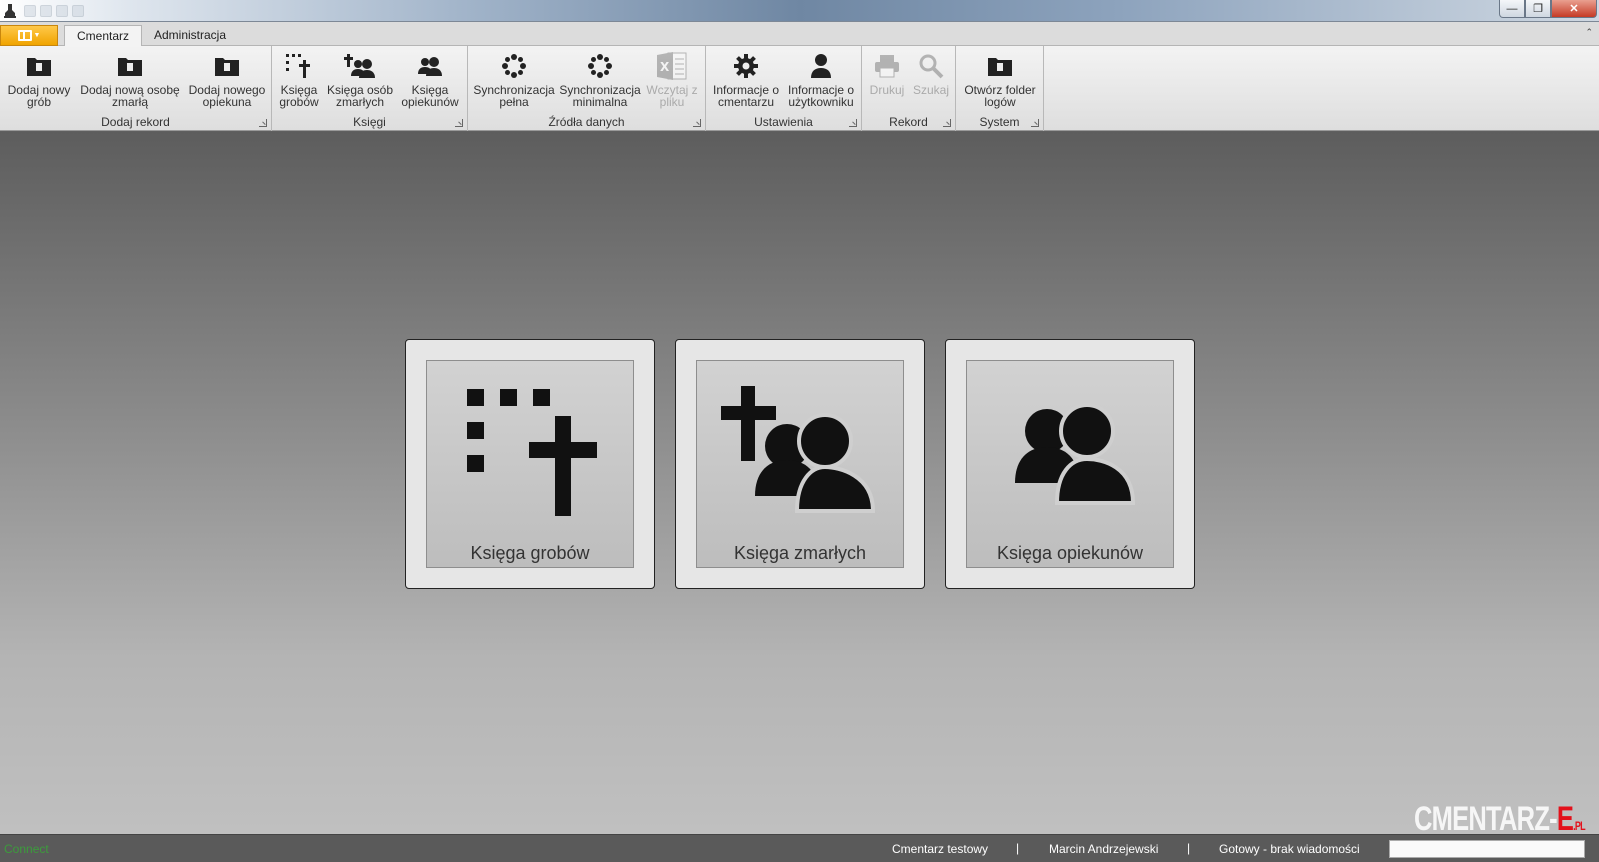 The image size is (1599, 862). I want to click on chevron-down-icon: ▼, so click(37, 35).